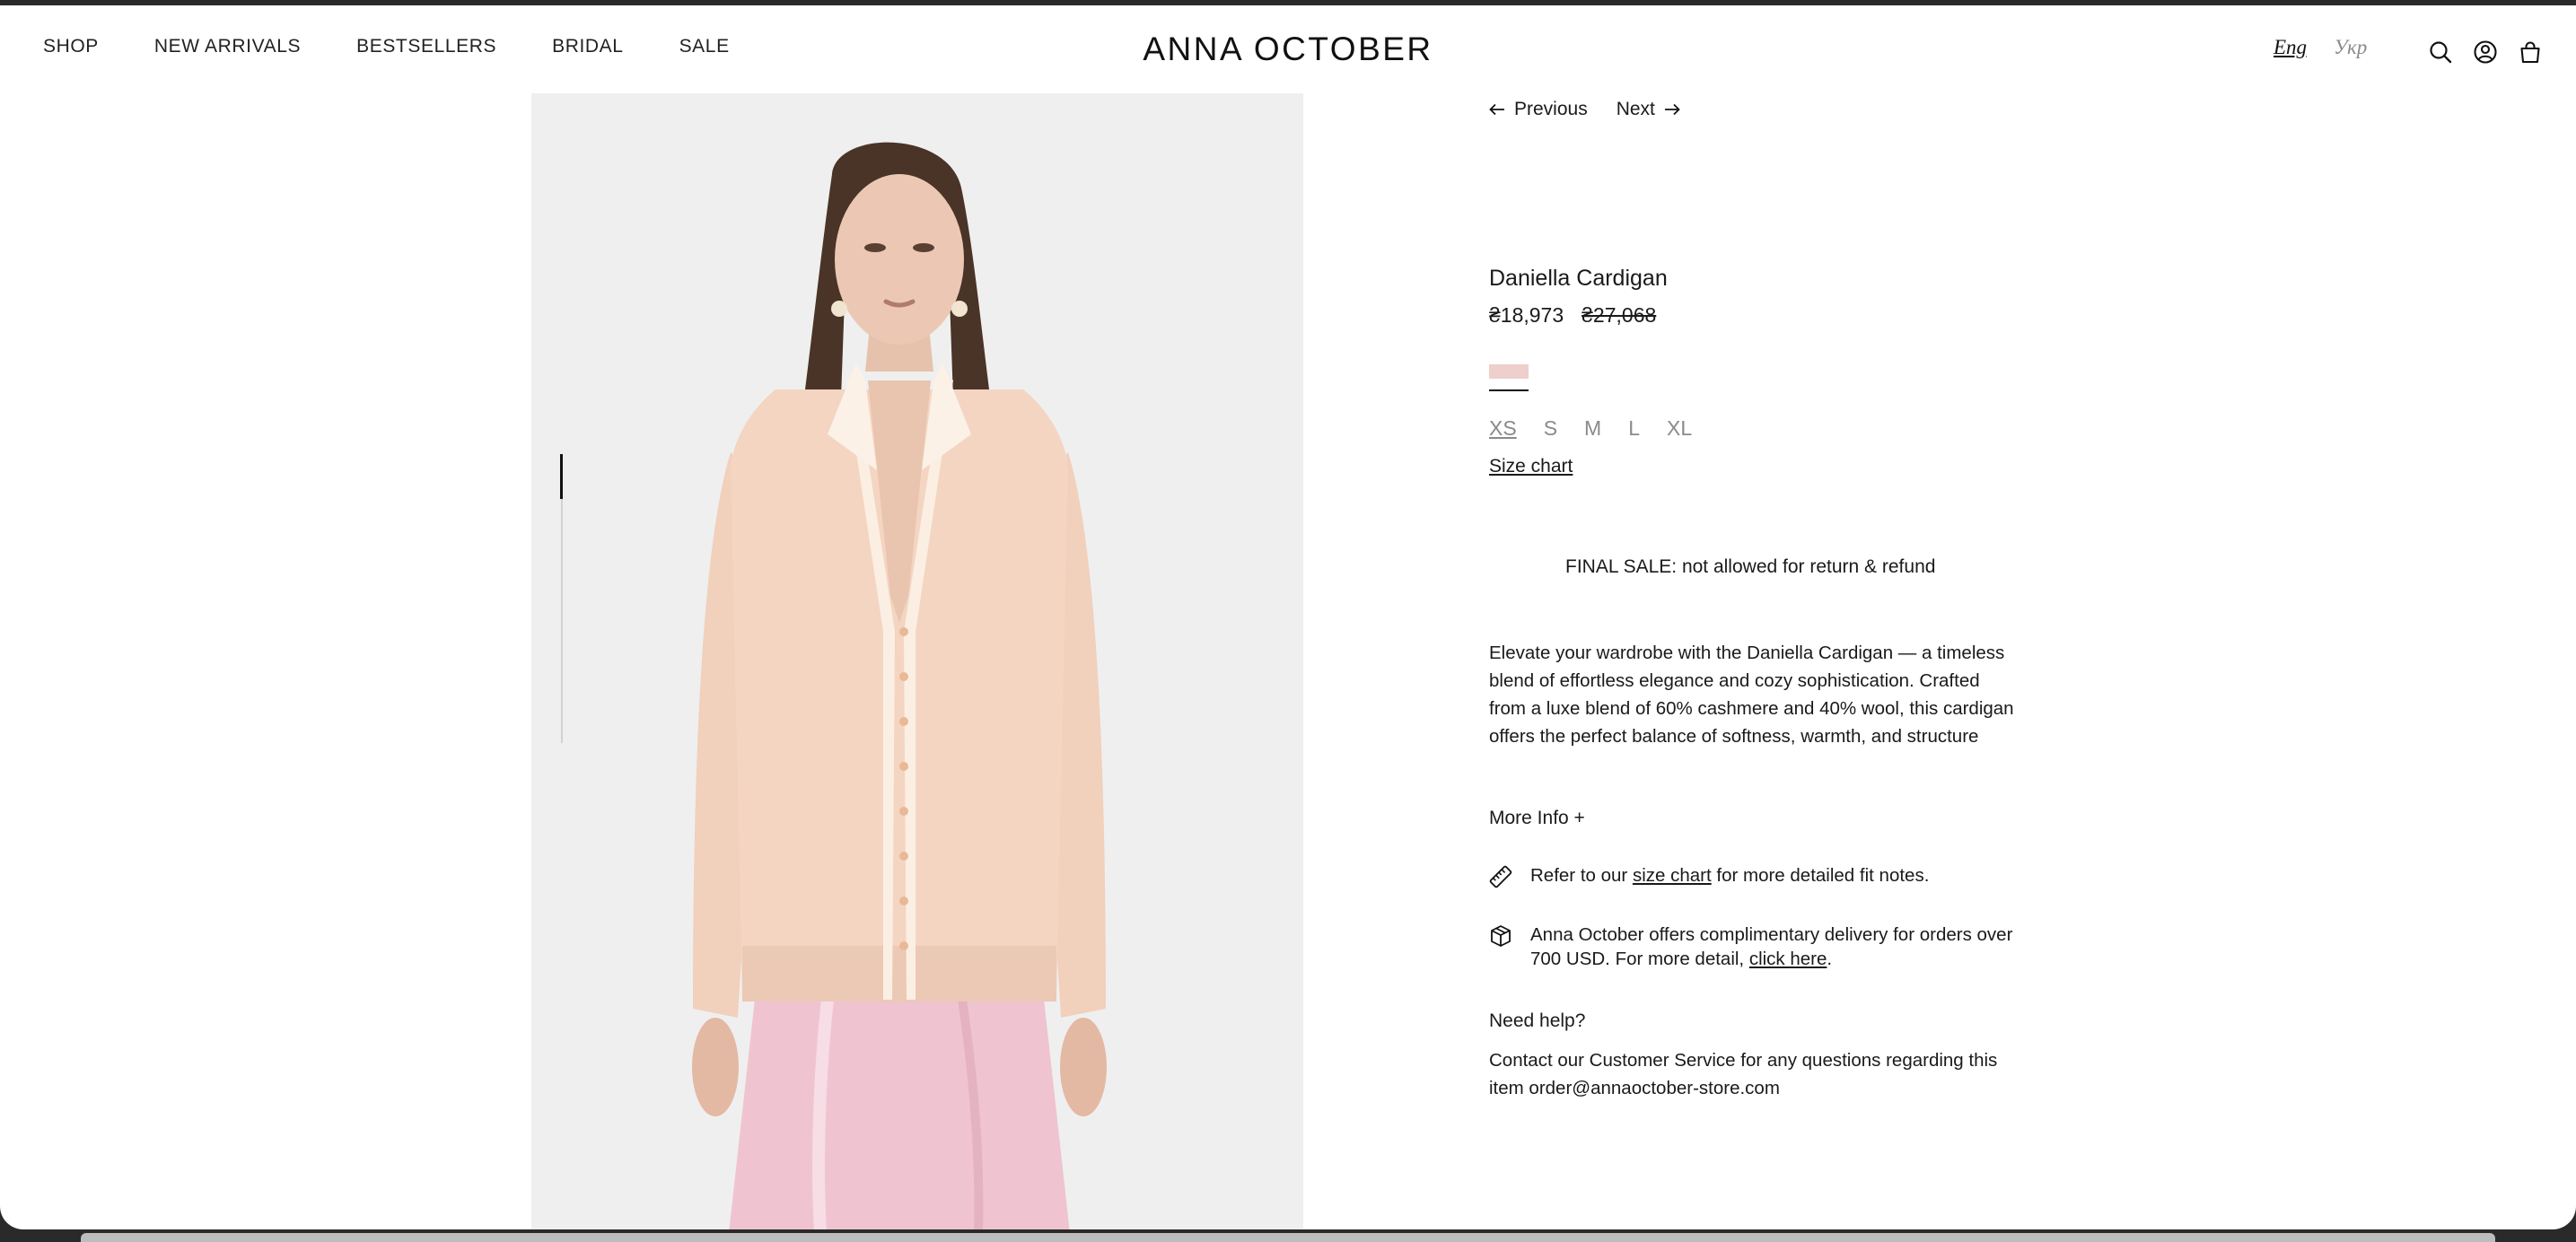 The width and height of the screenshot is (2576, 1242). Describe the element at coordinates (1501, 936) in the screenshot. I see `box-icon` at that location.